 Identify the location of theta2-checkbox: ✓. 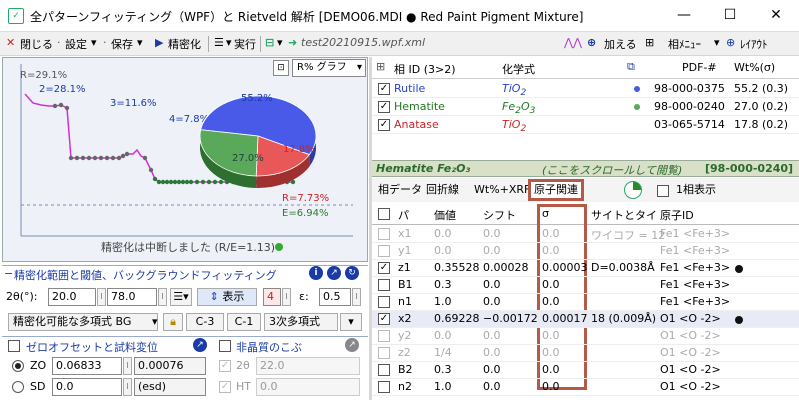
(225, 366).